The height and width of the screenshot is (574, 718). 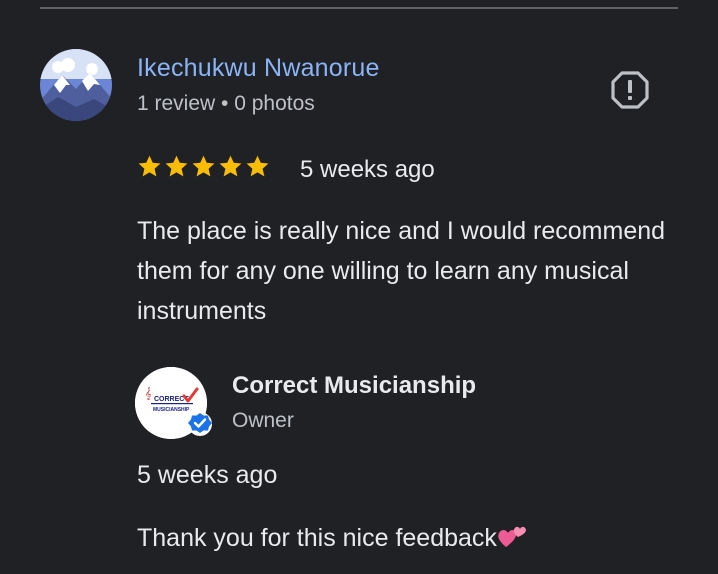 What do you see at coordinates (171, 410) in the screenshot?
I see `owner-logo-text-2: MUSICIANSHIP` at bounding box center [171, 410].